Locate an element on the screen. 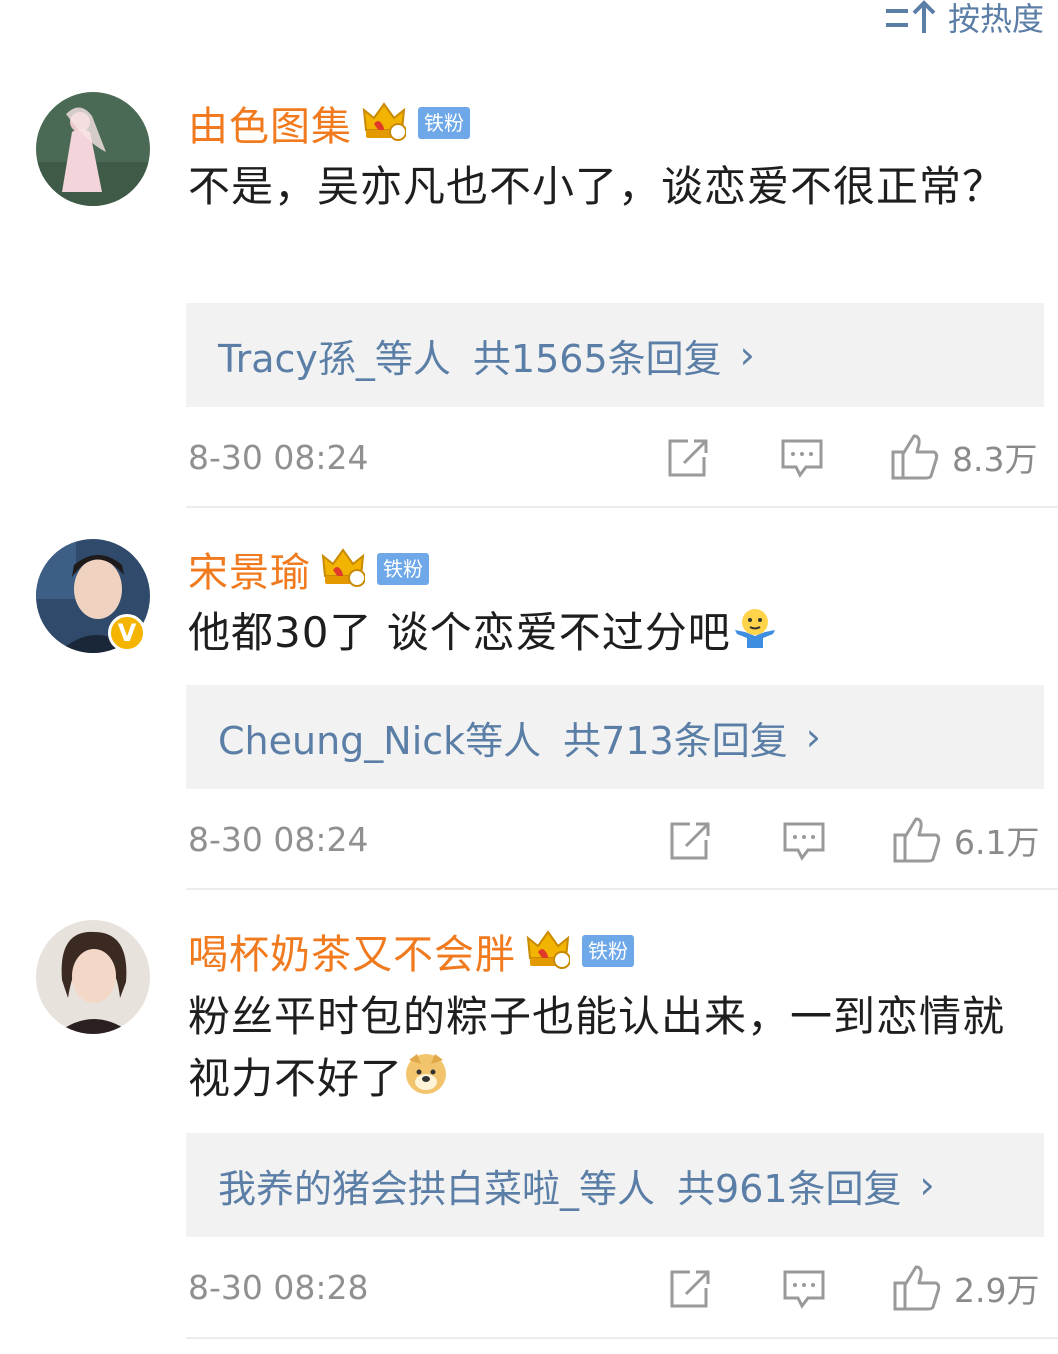  like-count: 2.9万 is located at coordinates (997, 1290).